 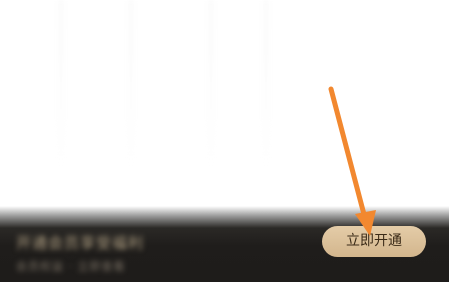 I want to click on open-membership-button: 立即开通, so click(x=374, y=241).